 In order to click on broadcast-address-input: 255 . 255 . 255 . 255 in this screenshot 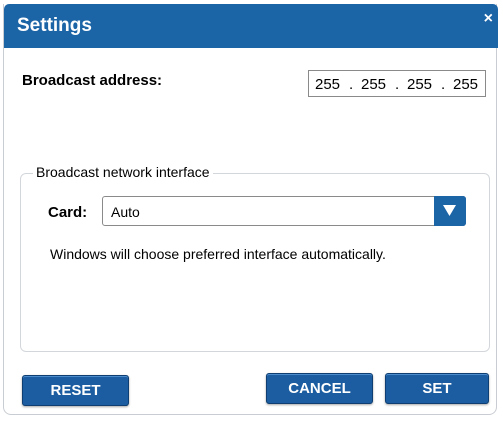, I will do `click(397, 83)`.